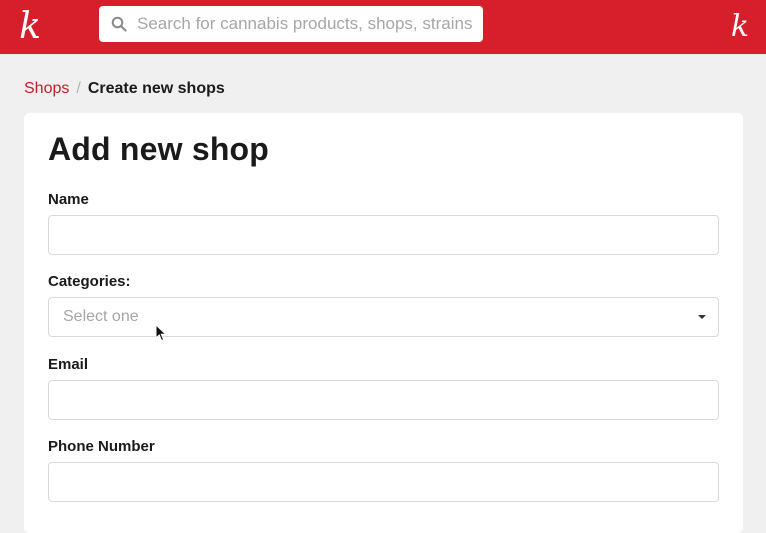 This screenshot has height=533, width=766. Describe the element at coordinates (740, 27) in the screenshot. I see `logo-right: k` at that location.